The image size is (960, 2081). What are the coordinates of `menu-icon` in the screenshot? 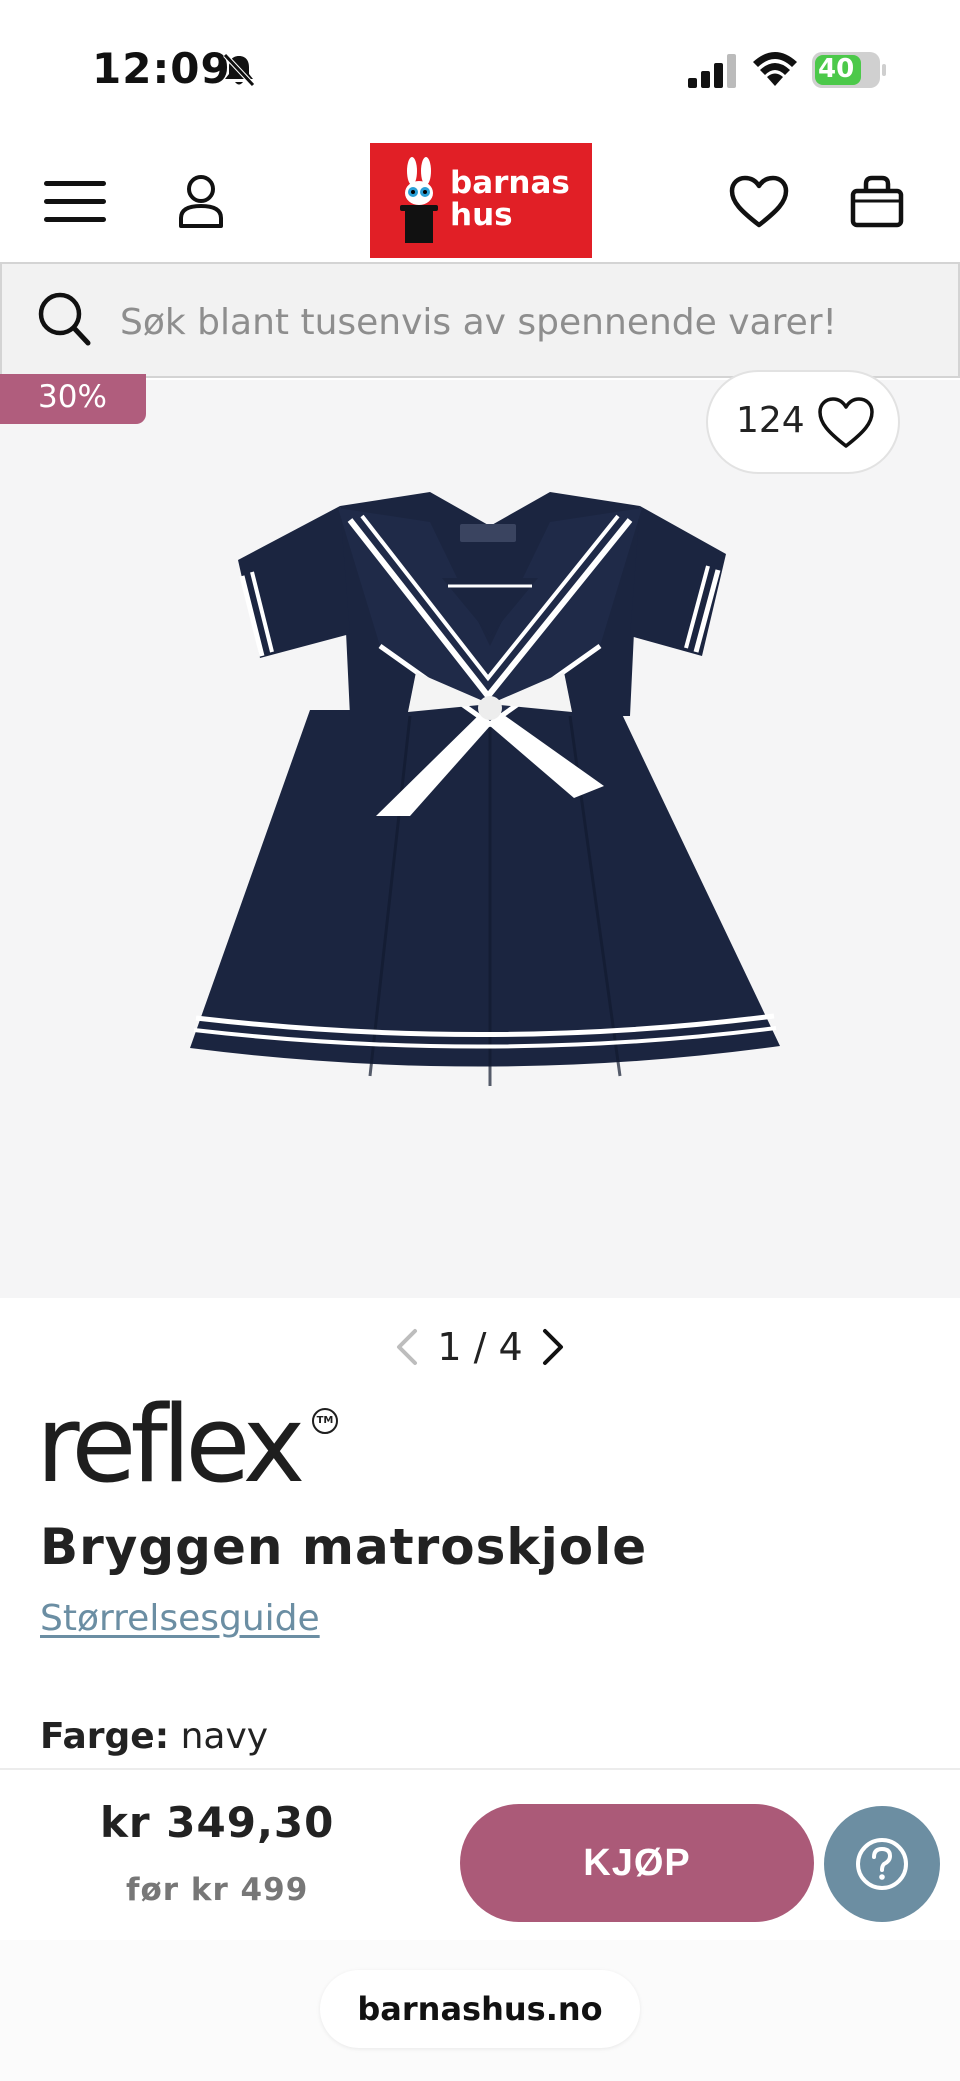 It's located at (75, 201).